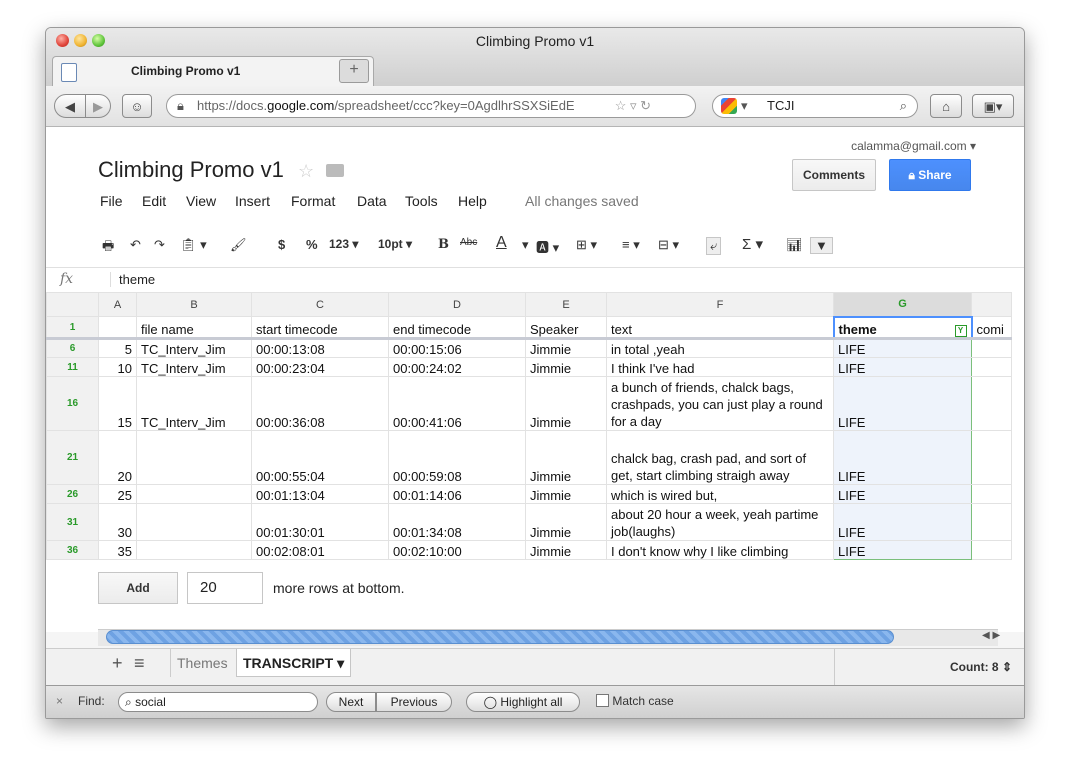 This screenshot has width=1068, height=779. Describe the element at coordinates (500, 637) in the screenshot. I see `horizontal-scrollbar-thumb` at that location.